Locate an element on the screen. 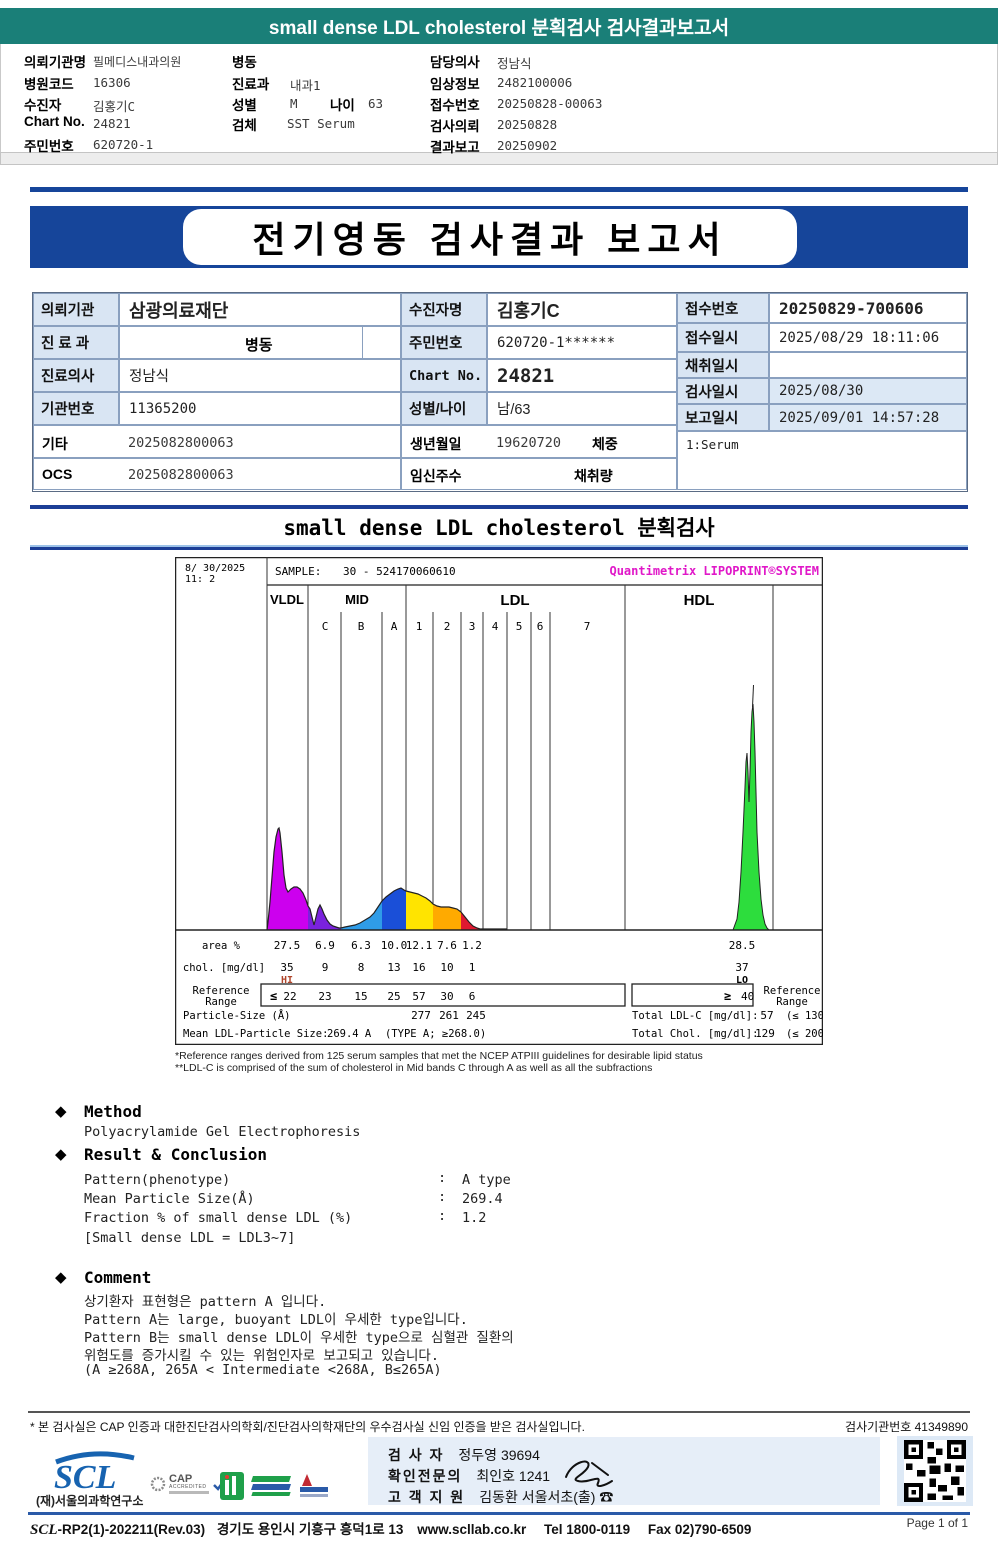 The height and width of the screenshot is (1564, 998). mean-type: (TYPE A; ≥268.0) is located at coordinates (435, 1034).